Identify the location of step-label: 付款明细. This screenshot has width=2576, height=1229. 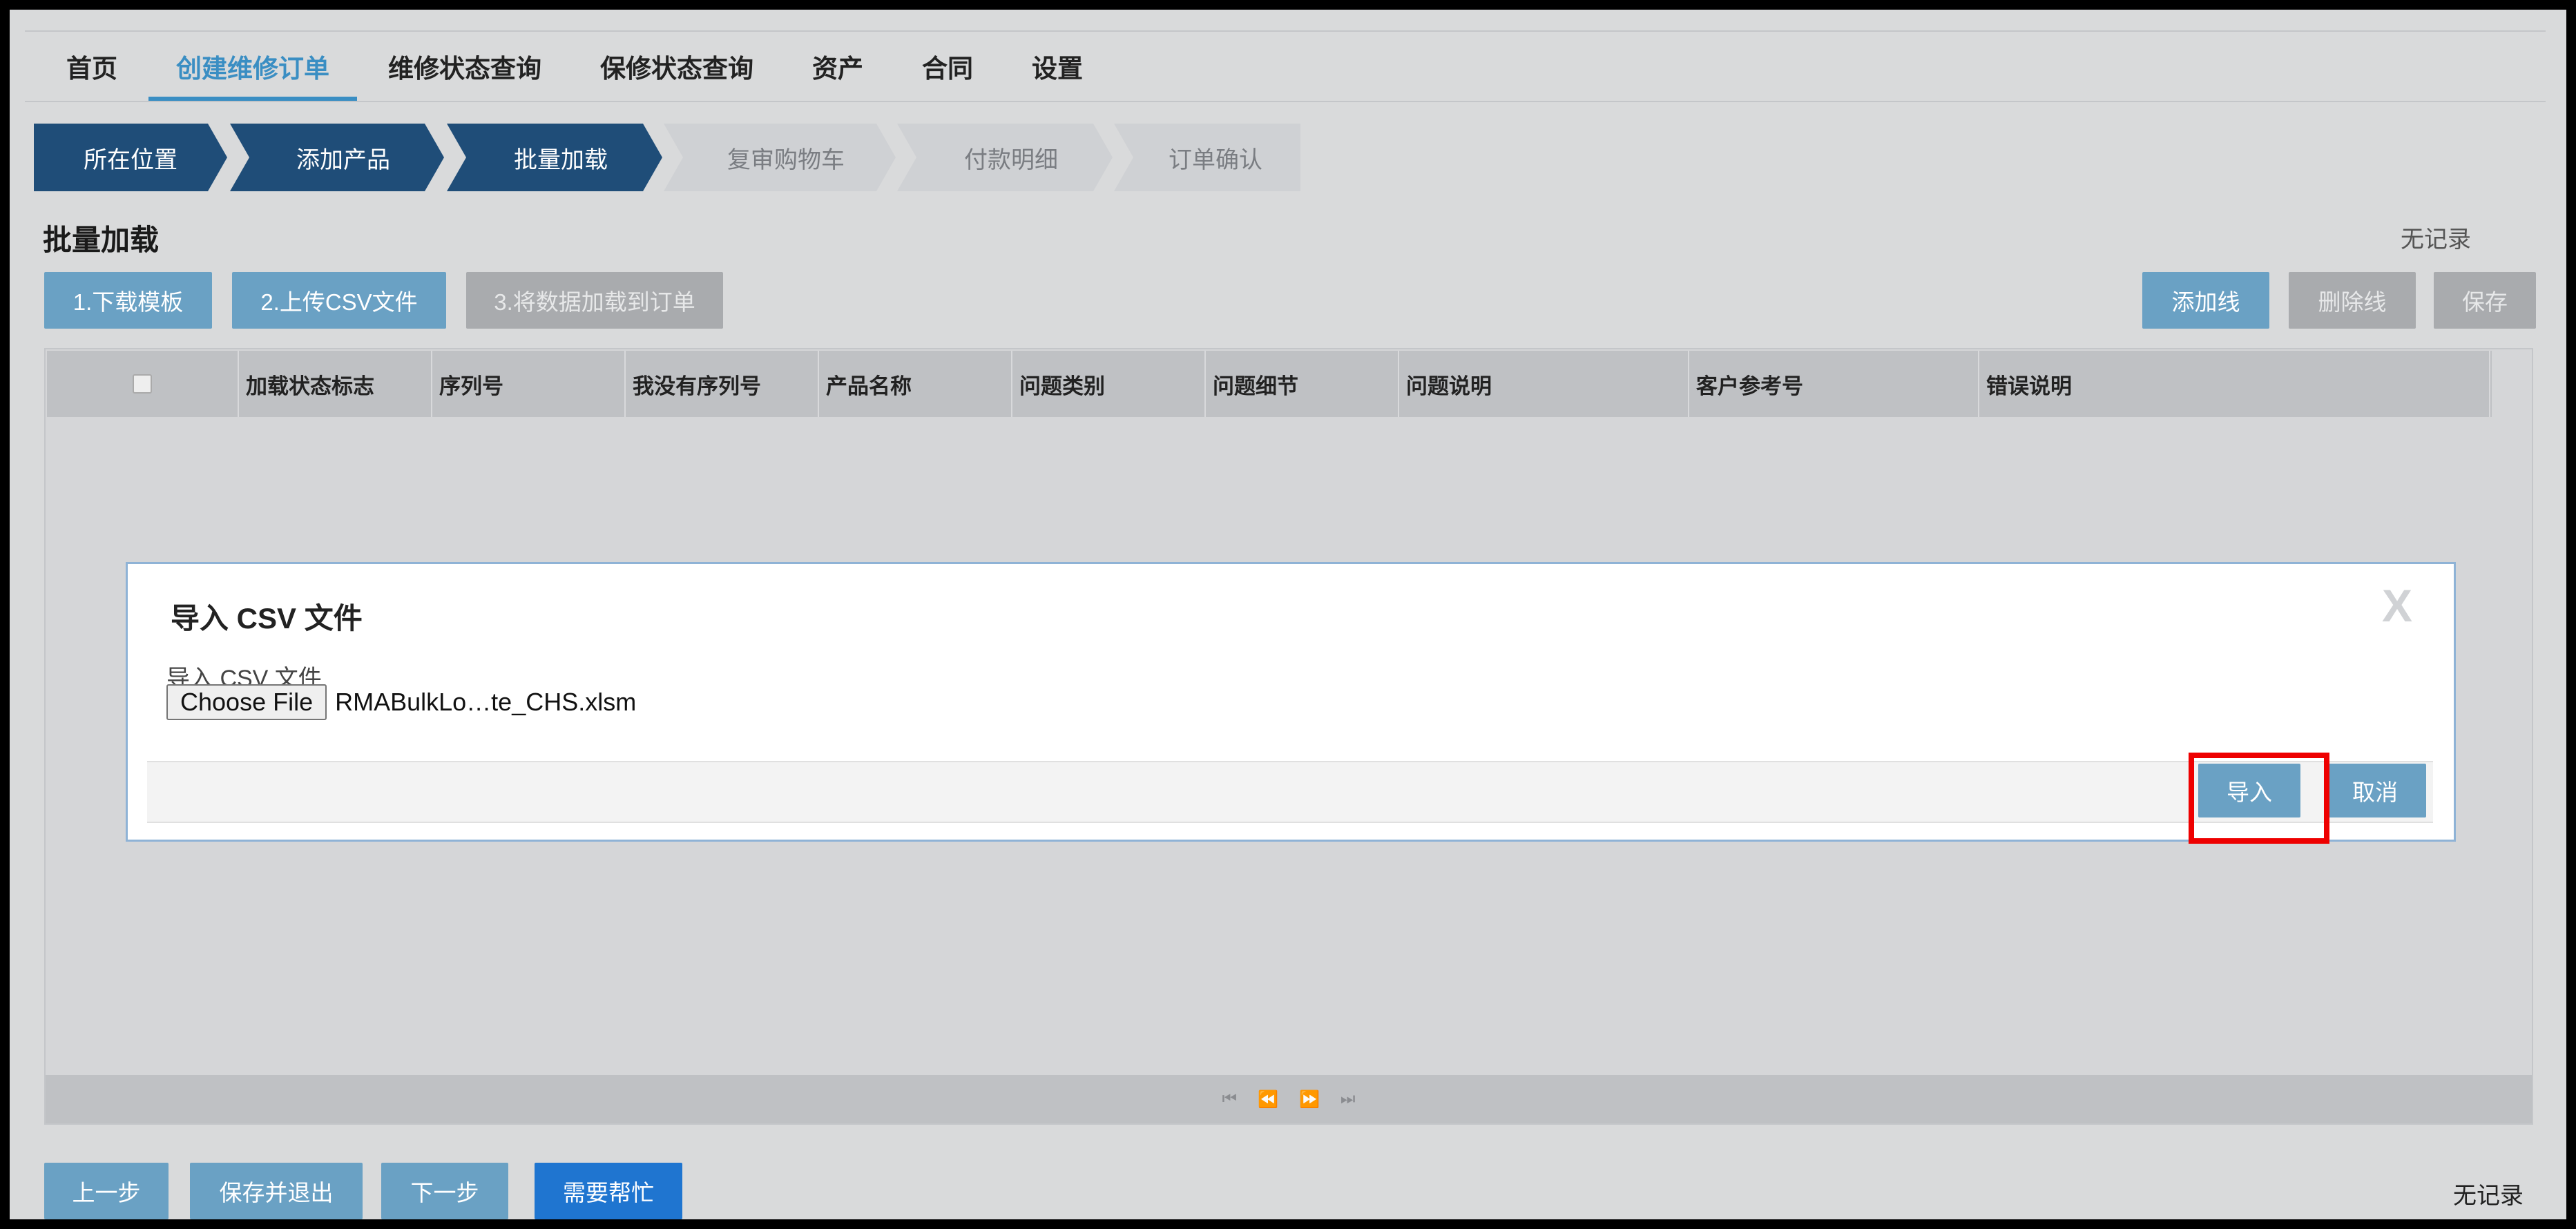
(1011, 159).